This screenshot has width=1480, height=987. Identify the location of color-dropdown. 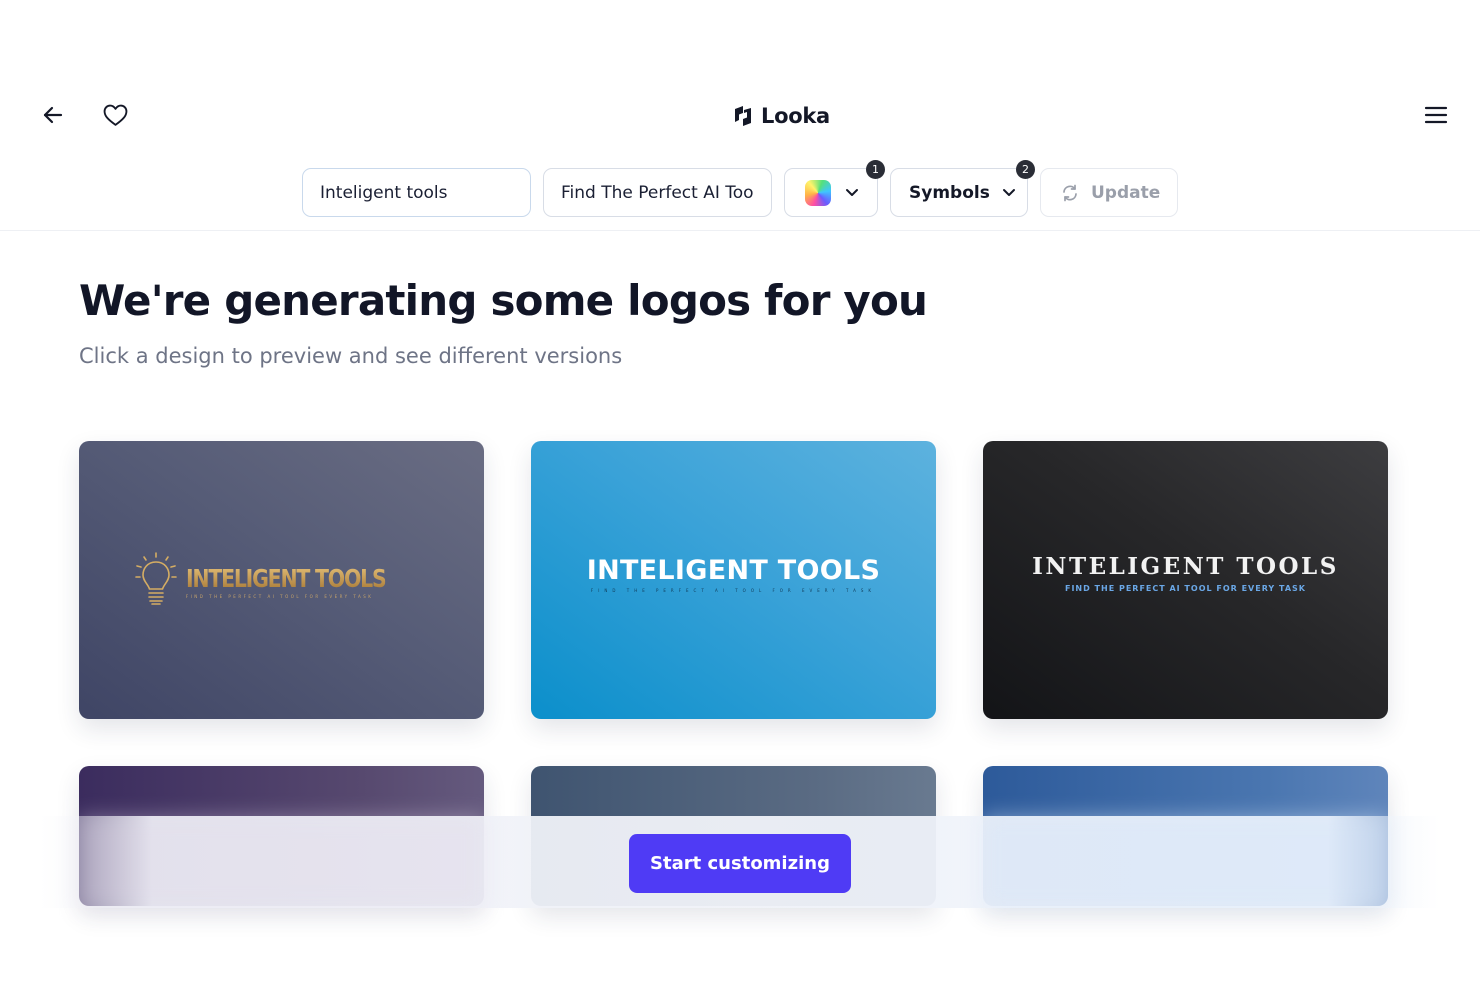
(831, 192).